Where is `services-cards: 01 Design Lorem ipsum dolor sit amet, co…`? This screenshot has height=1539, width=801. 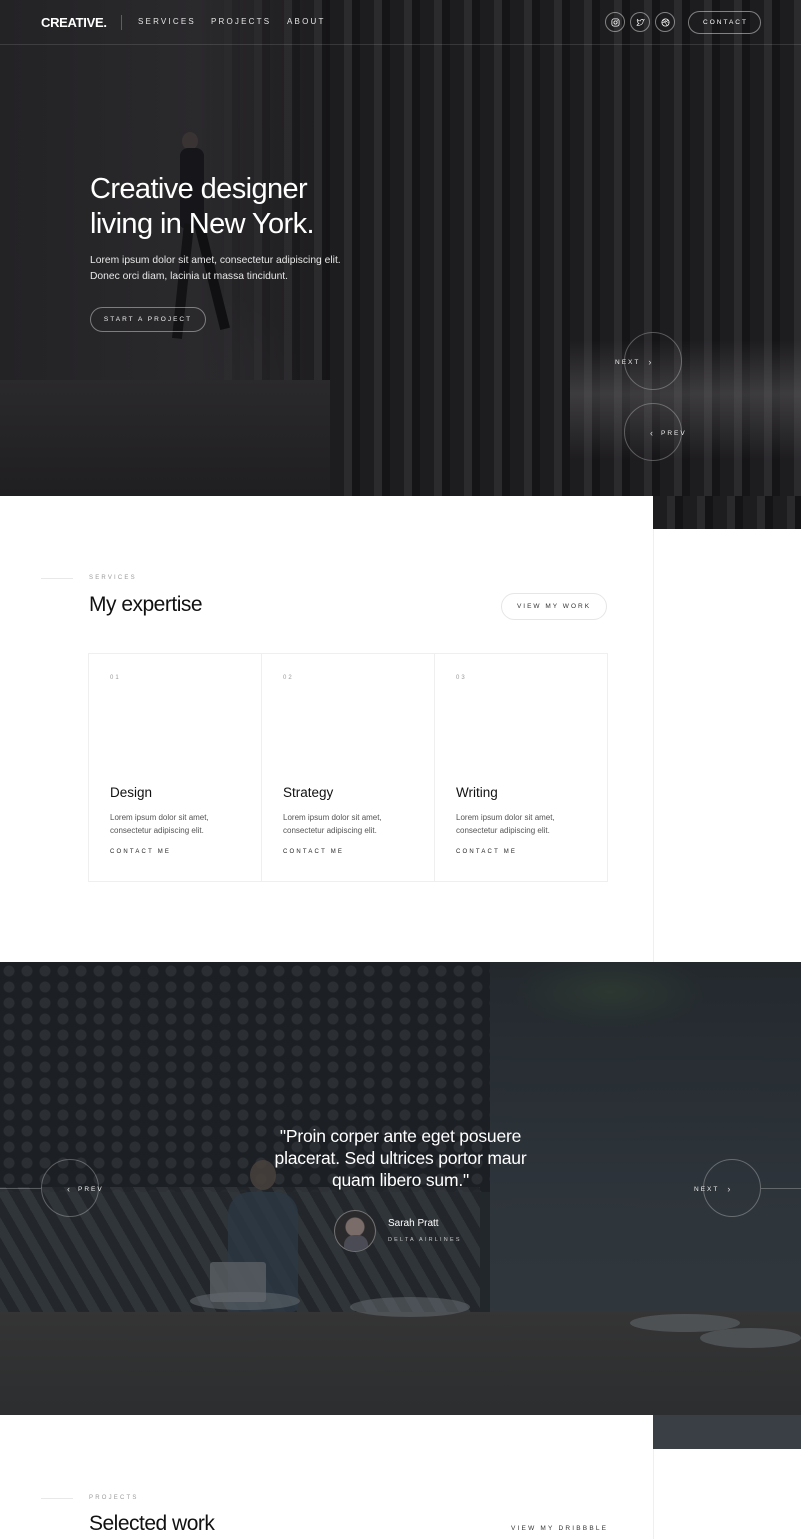
services-cards: 01 Design Lorem ipsum dolor sit amet, co… is located at coordinates (348, 767).